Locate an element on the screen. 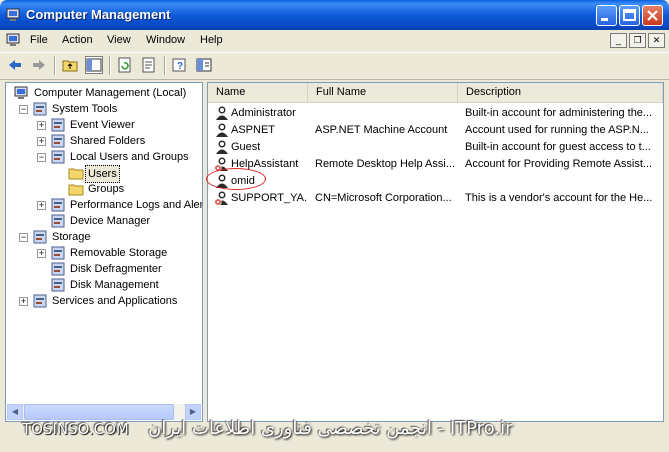  tree-node-label: System Tools is located at coordinates (85, 109).